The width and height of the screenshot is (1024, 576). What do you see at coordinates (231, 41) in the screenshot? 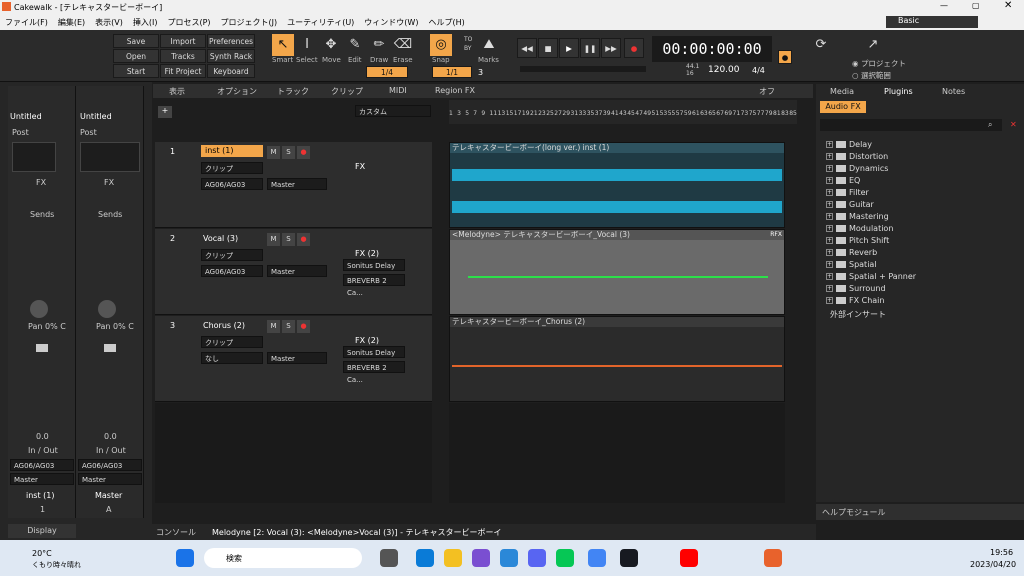
I see `preferences-button: Preferences` at bounding box center [231, 41].